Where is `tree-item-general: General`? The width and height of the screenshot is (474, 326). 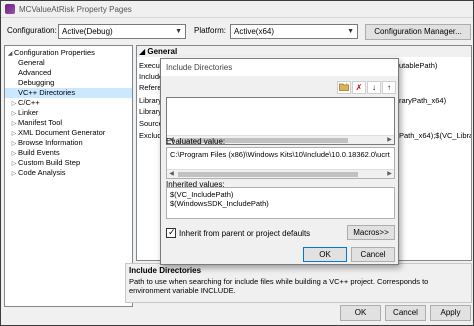 tree-item-general: General is located at coordinates (68, 63).